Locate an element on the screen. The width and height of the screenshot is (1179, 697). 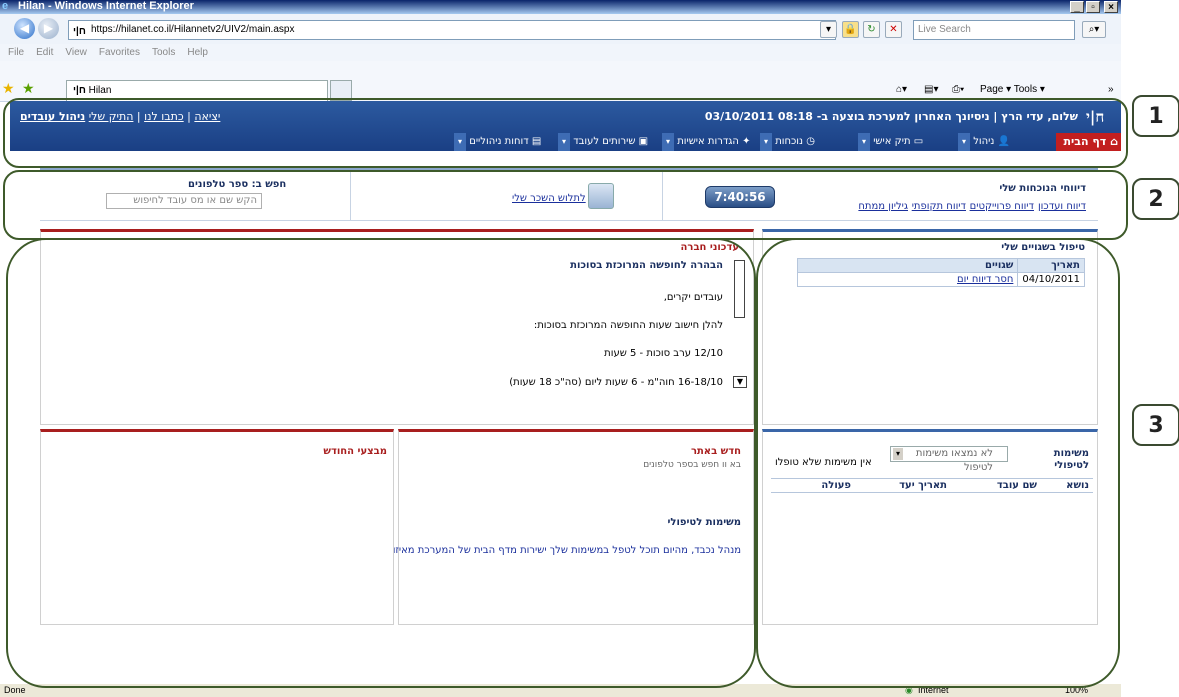
annotation-badge-2: 2 is located at coordinates (1155, 199).